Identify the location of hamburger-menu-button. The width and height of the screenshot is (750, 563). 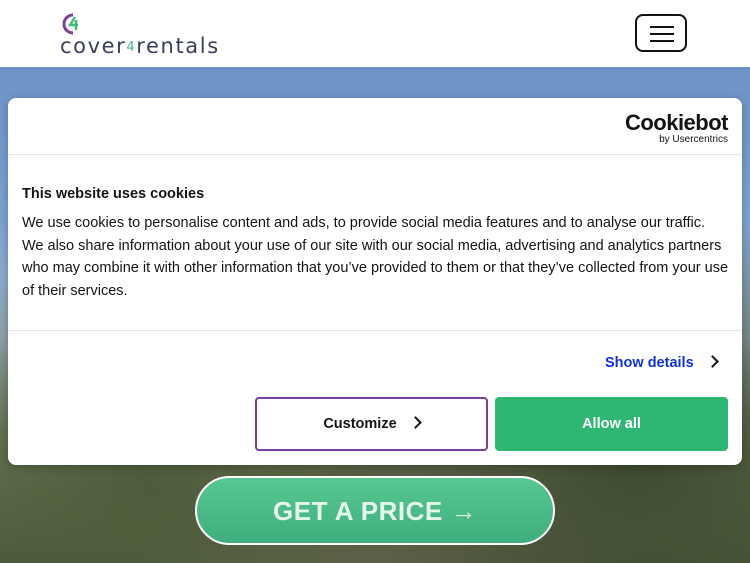
(661, 33).